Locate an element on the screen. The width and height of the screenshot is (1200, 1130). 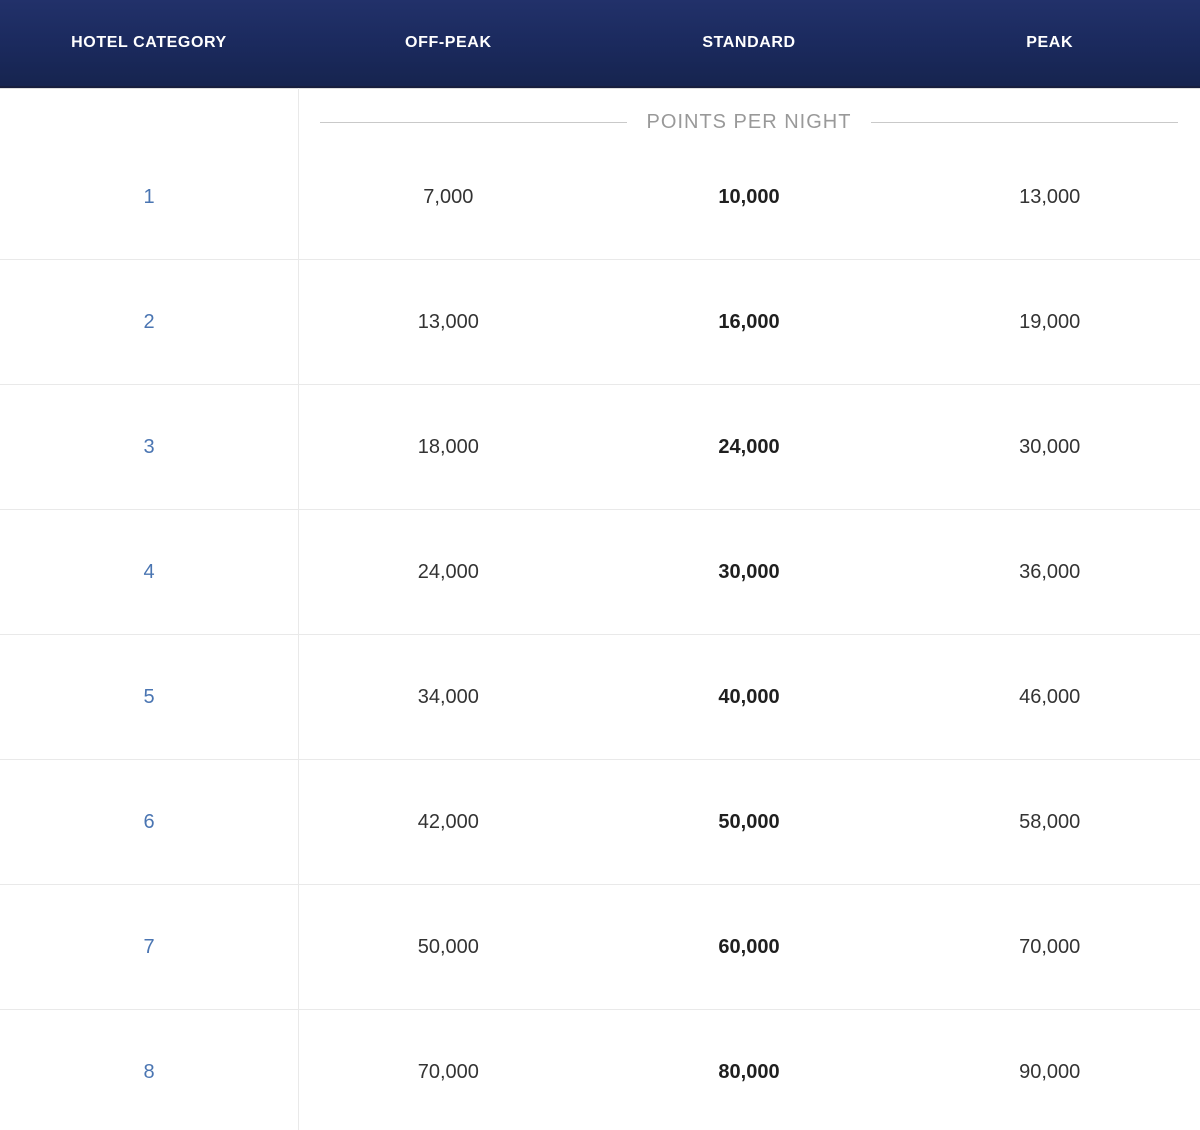
peak-value: 30,000 is located at coordinates (1050, 446).